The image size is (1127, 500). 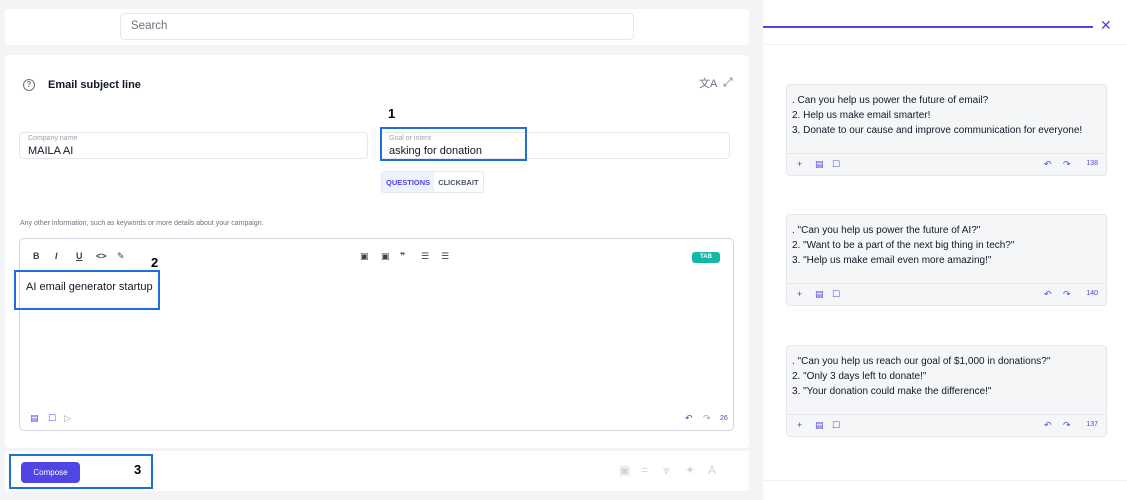 I want to click on heading1-icon: ▣, so click(x=364, y=256).